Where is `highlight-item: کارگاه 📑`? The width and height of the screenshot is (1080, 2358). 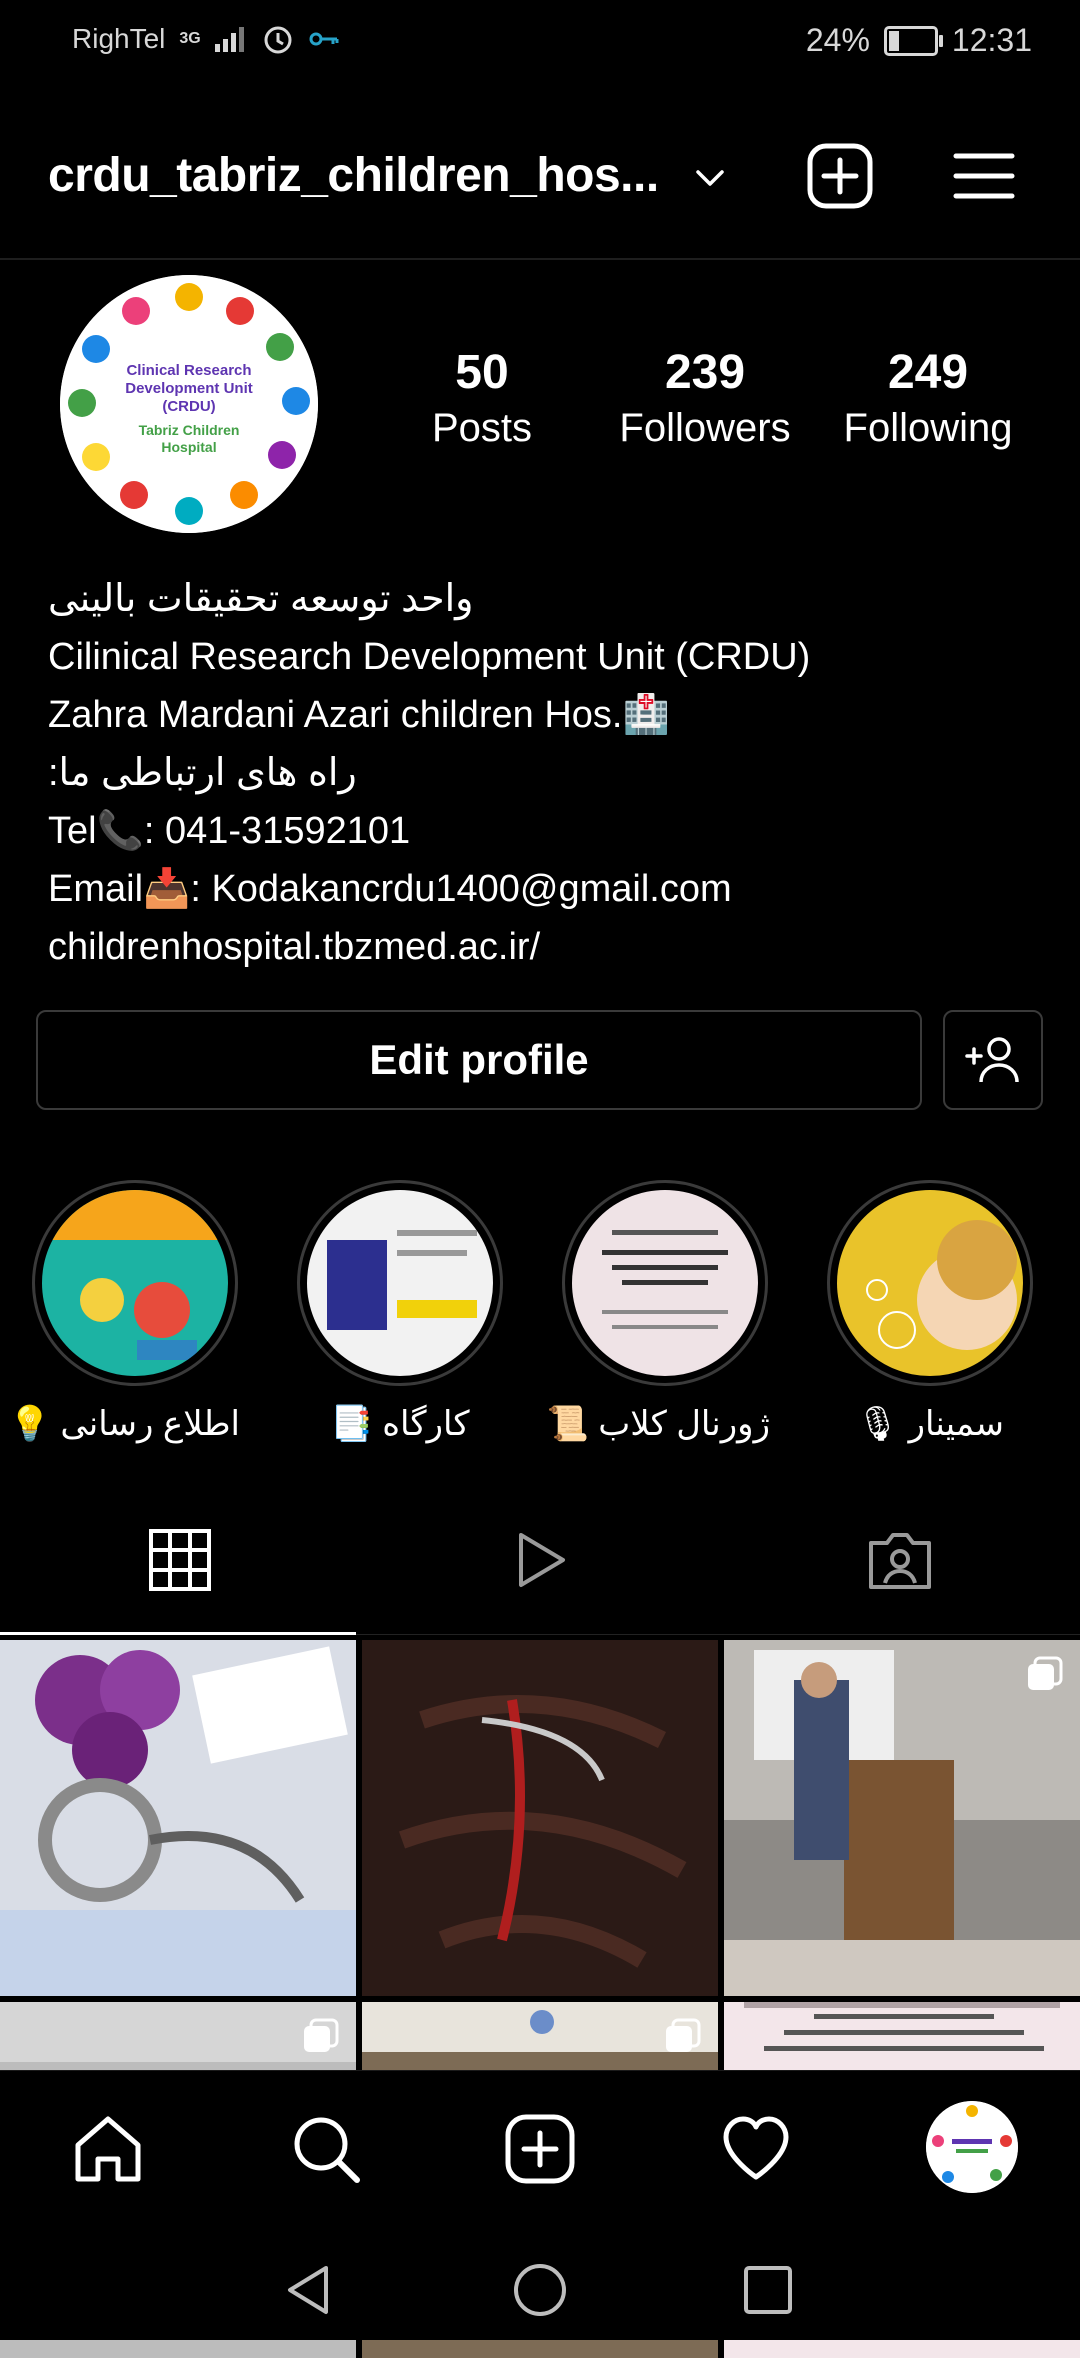 highlight-item: کارگاه 📑 is located at coordinates (400, 1312).